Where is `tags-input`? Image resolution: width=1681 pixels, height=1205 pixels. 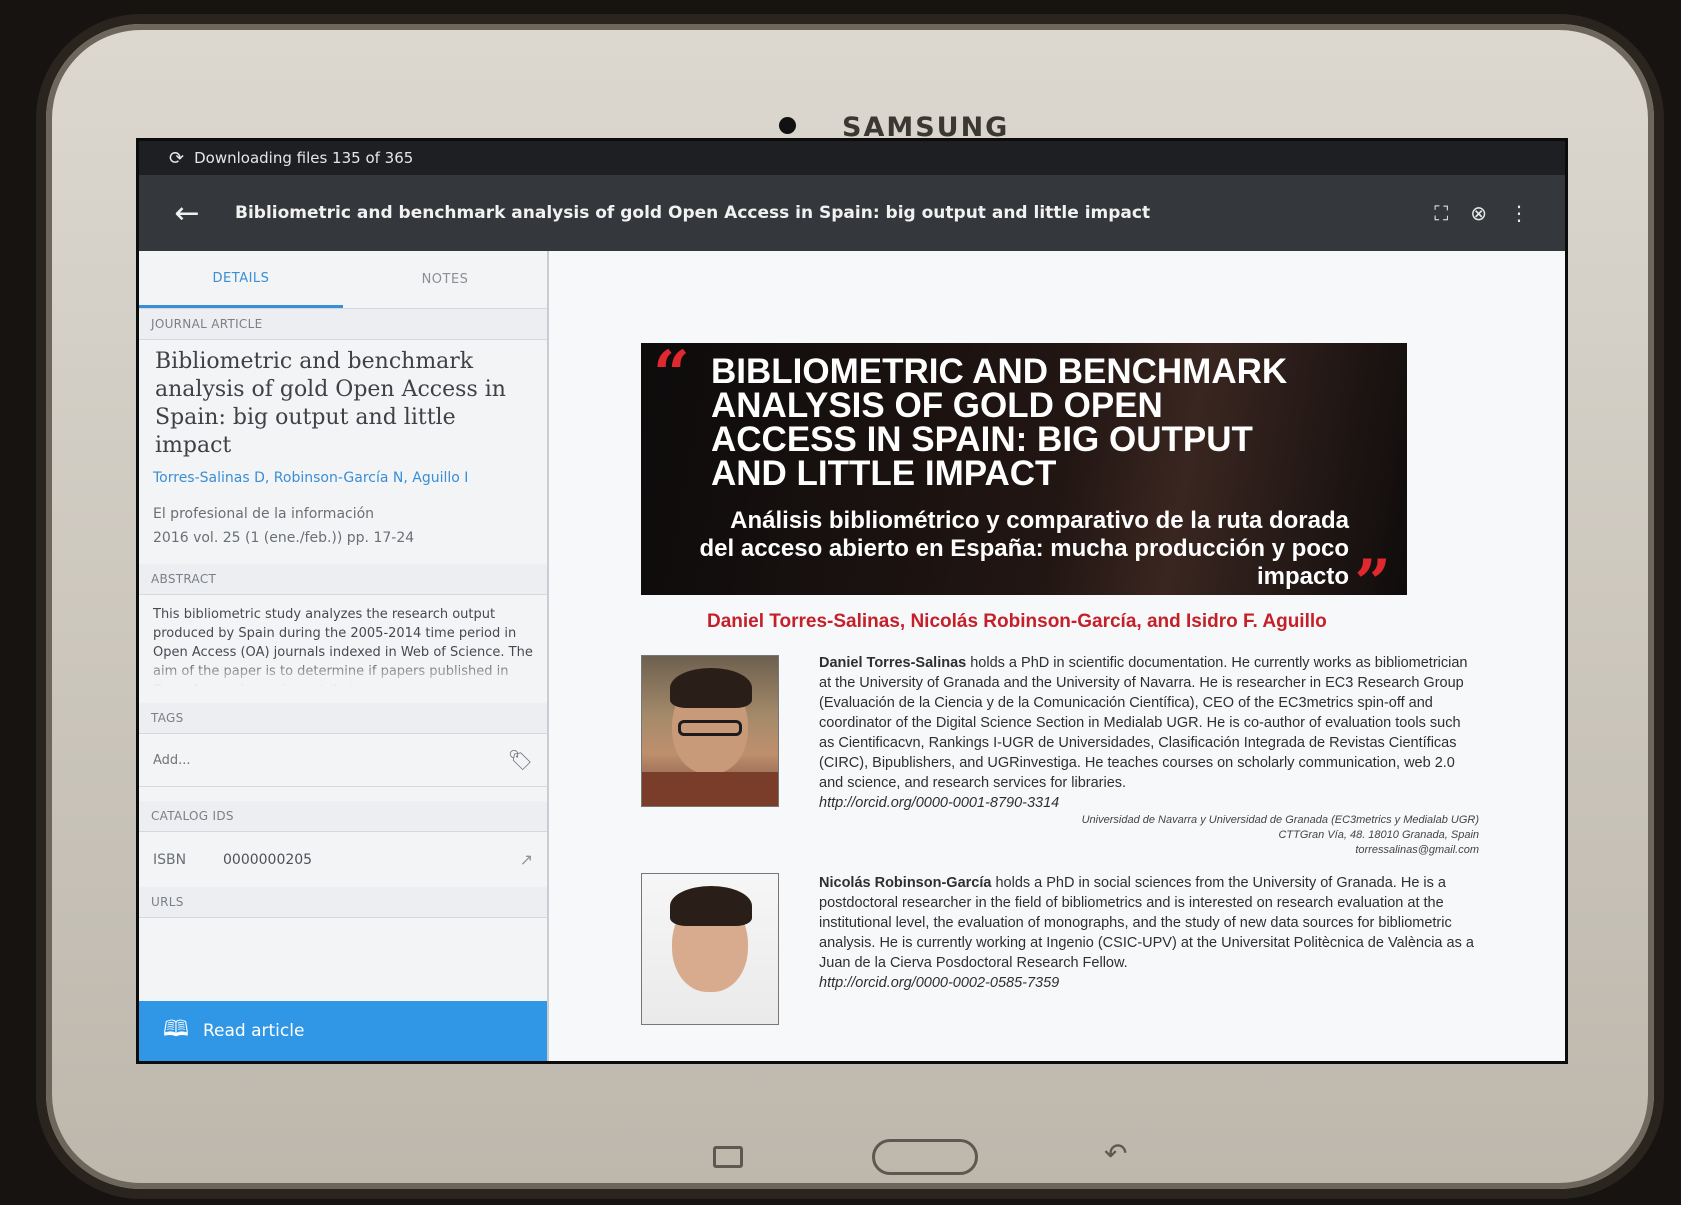 tags-input is located at coordinates (283, 760).